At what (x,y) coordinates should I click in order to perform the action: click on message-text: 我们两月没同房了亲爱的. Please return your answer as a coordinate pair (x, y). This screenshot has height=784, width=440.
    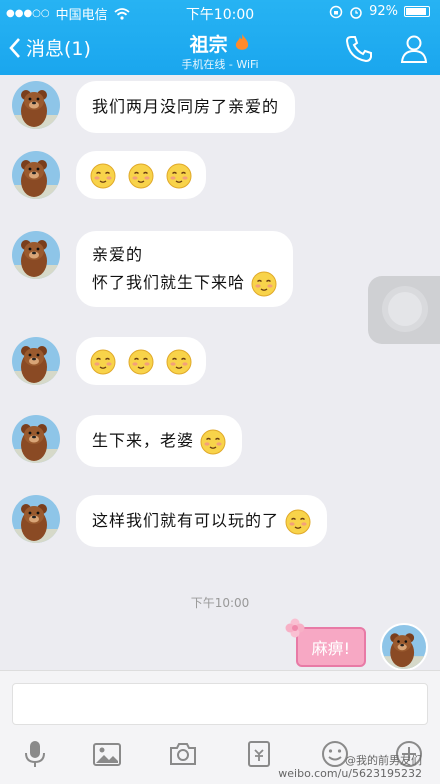
    Looking at the image, I should click on (186, 106).